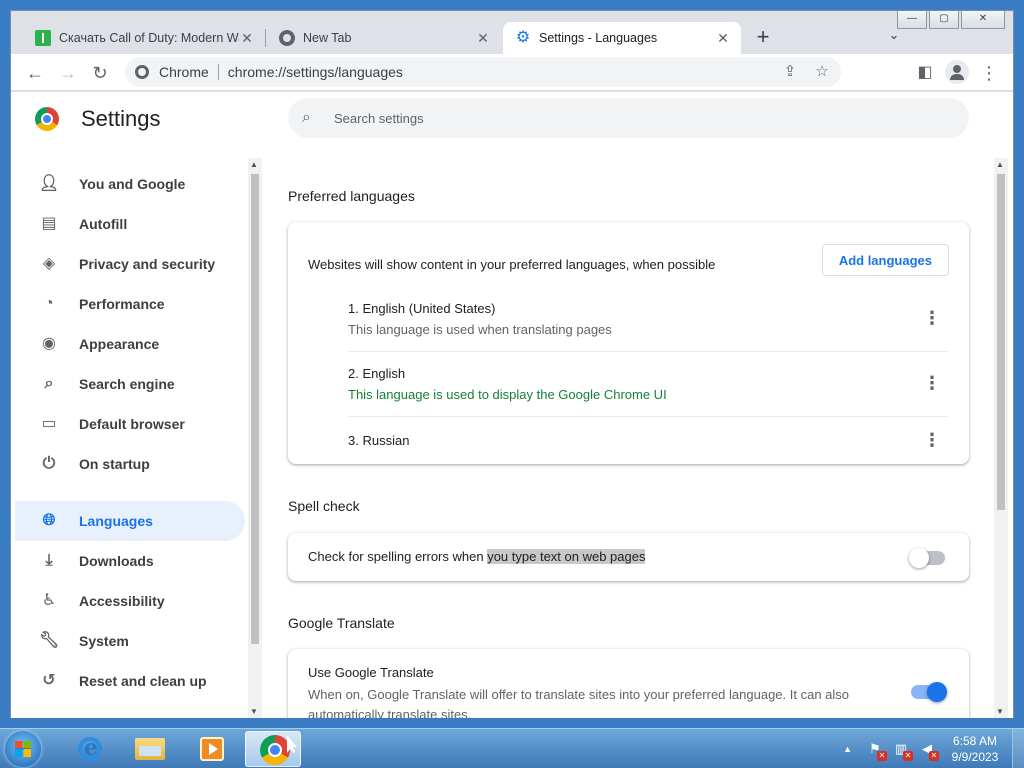 Image resolution: width=1024 pixels, height=768 pixels. What do you see at coordinates (648, 440) in the screenshot?
I see `language-row: 3. Russian` at bounding box center [648, 440].